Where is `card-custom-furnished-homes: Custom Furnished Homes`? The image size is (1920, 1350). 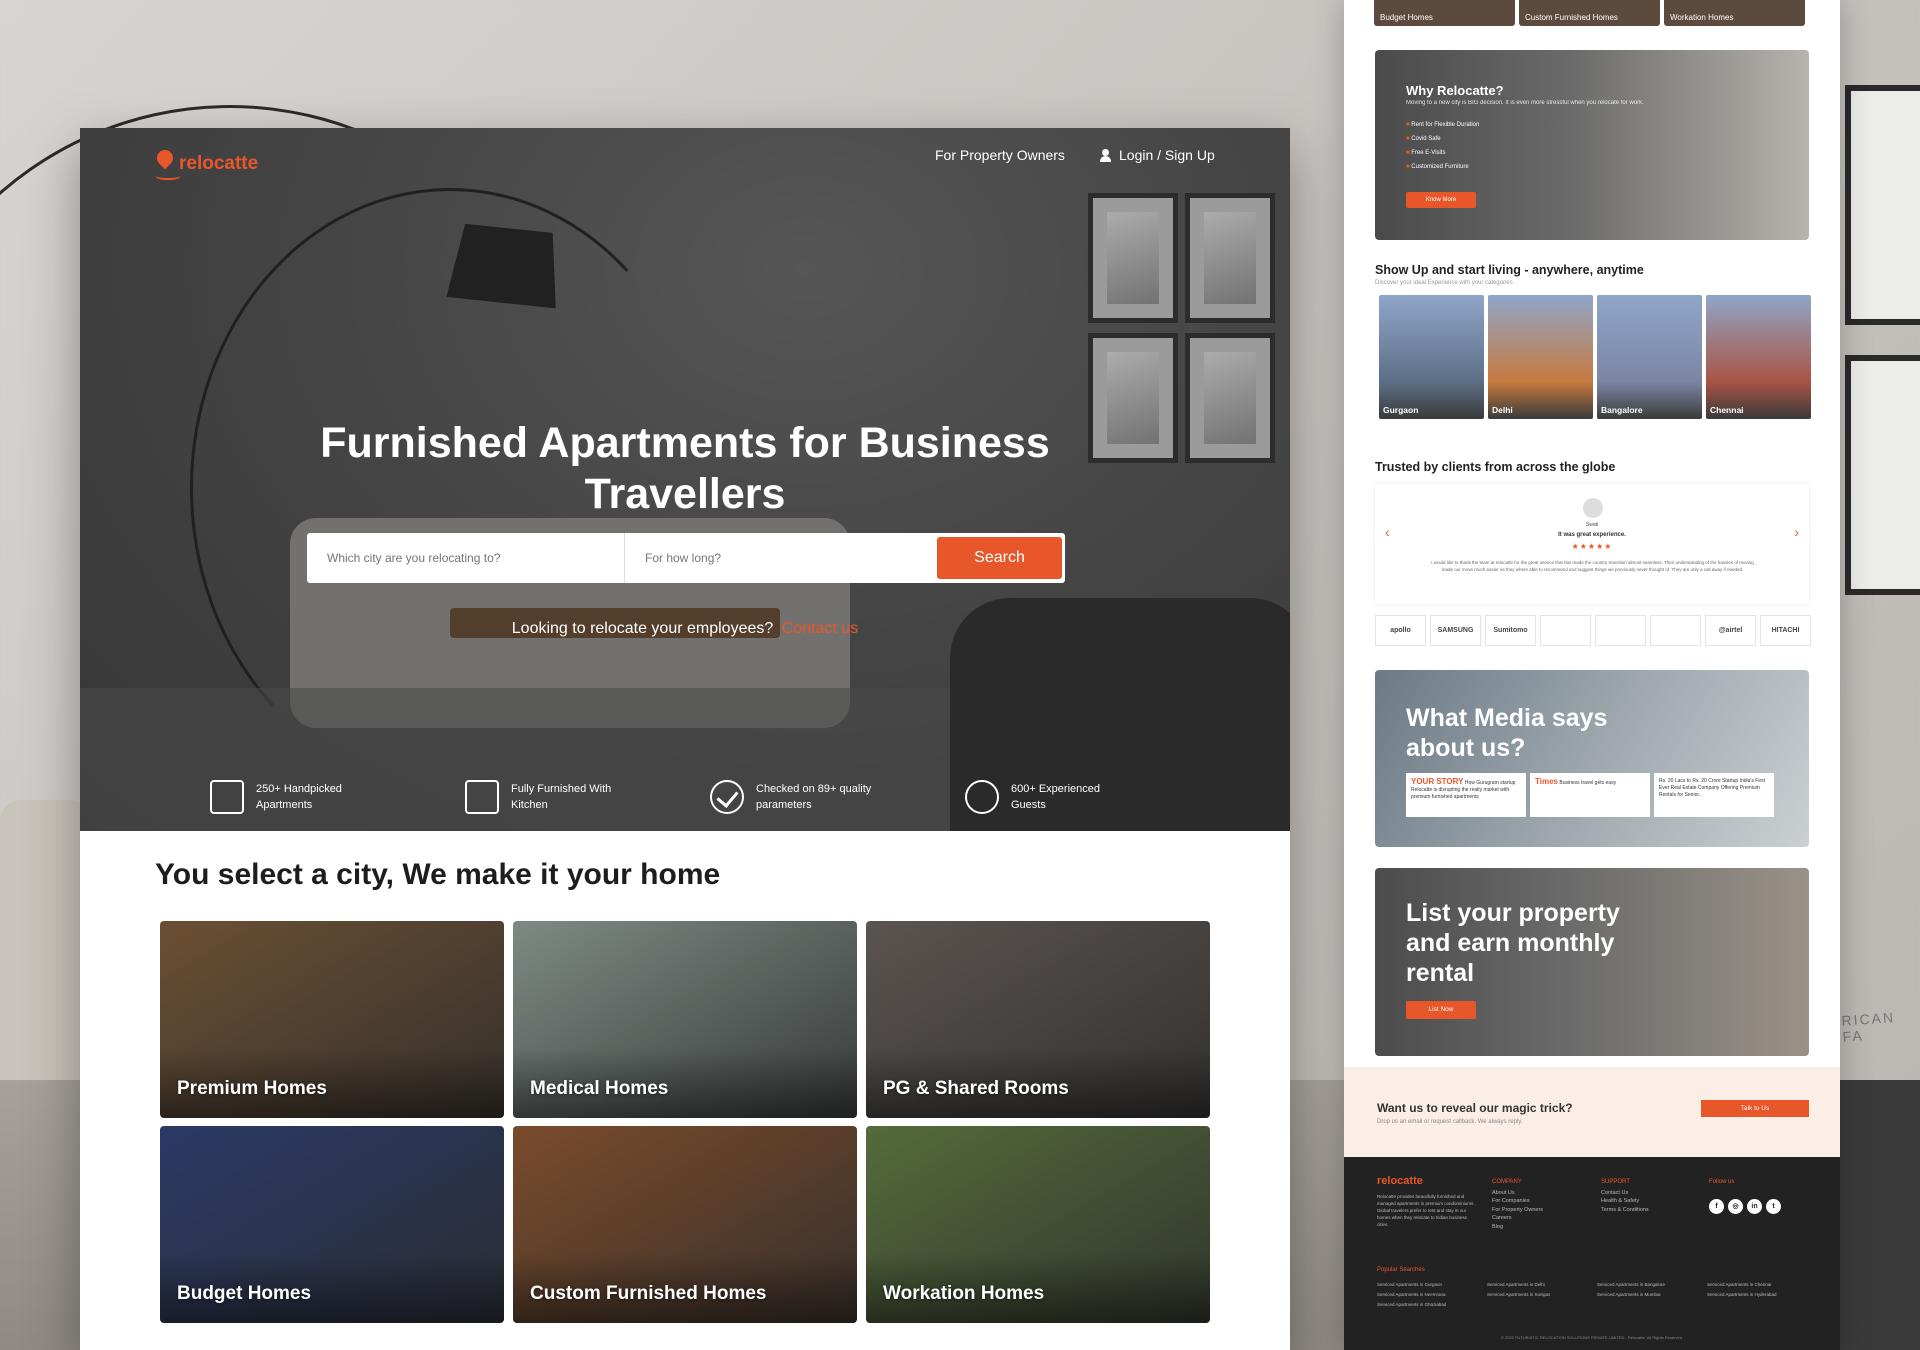
card-custom-furnished-homes: Custom Furnished Homes is located at coordinates (685, 1224).